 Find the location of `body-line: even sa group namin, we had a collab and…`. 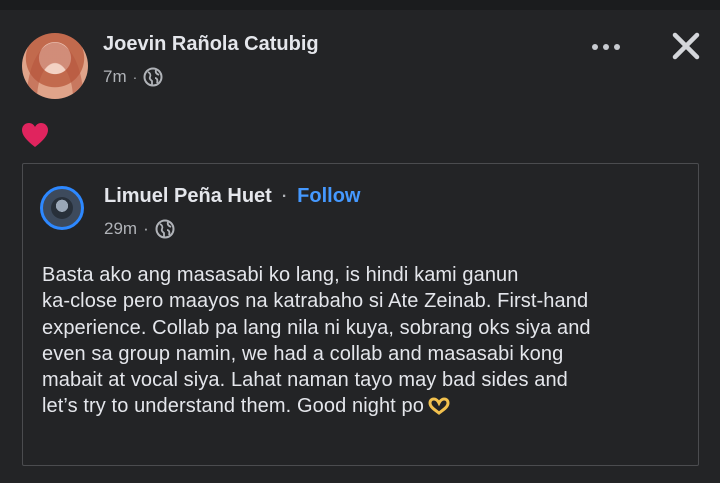

body-line: even sa group namin, we had a collab and… is located at coordinates (303, 353).